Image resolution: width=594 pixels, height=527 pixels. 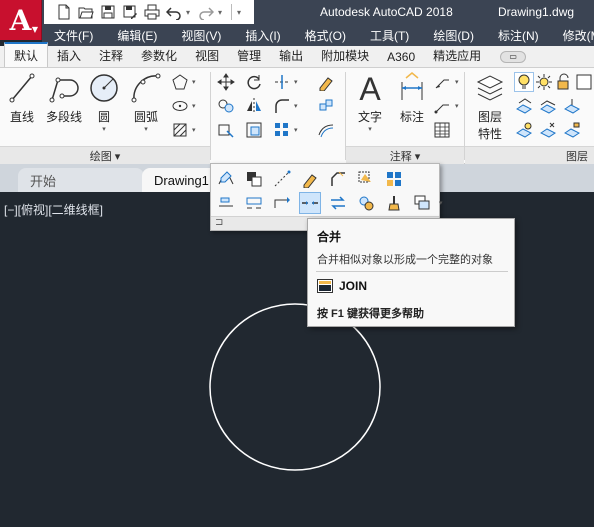 What do you see at coordinates (572, 130) in the screenshot?
I see `layer-lock2-icon` at bounding box center [572, 130].